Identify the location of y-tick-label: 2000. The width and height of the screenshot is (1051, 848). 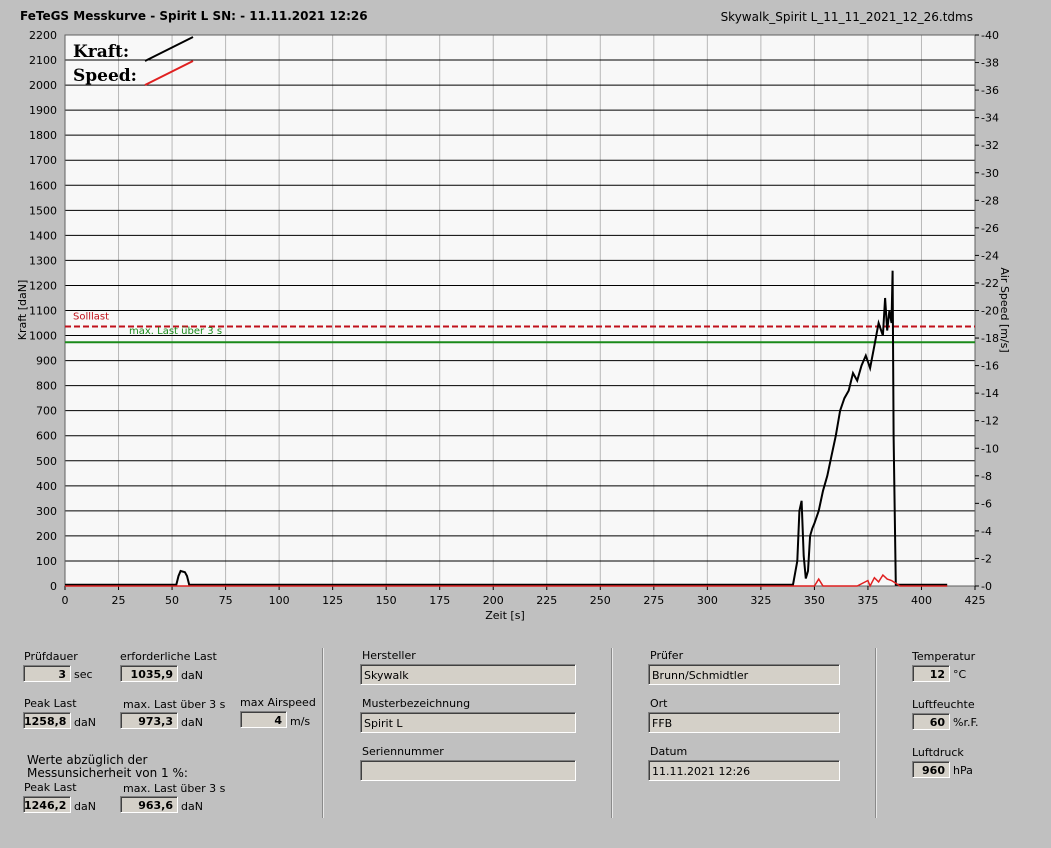
(43, 85).